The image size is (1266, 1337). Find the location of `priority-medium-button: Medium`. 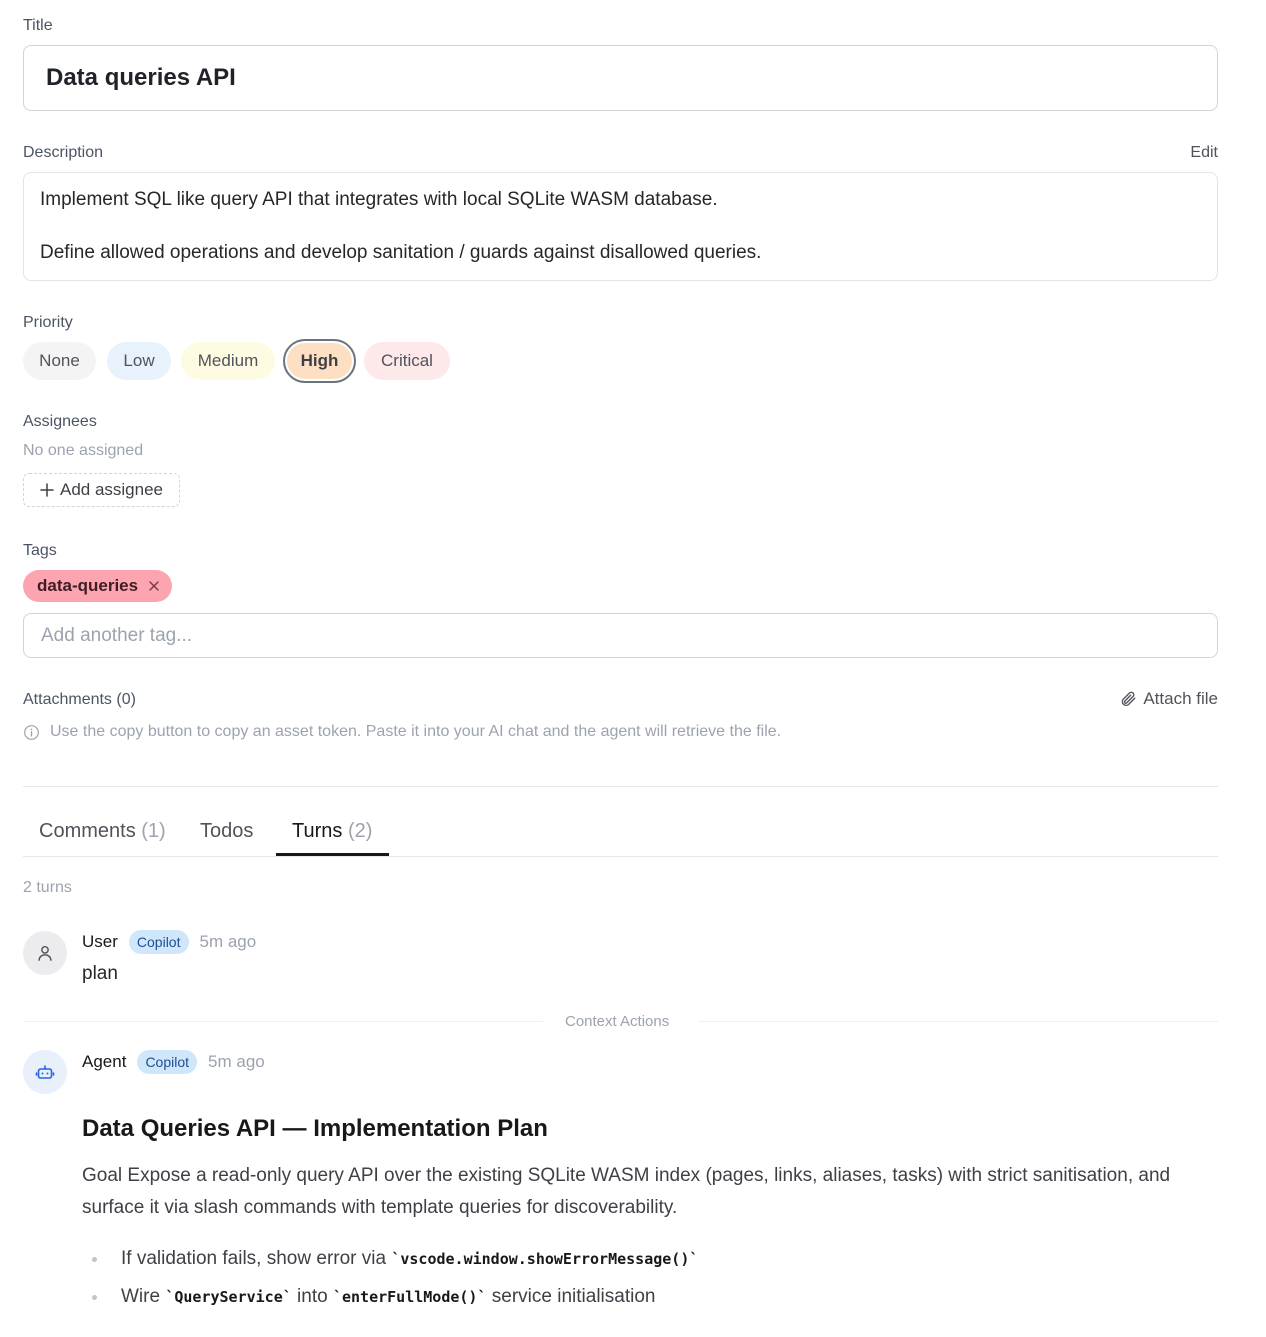

priority-medium-button: Medium is located at coordinates (228, 361).